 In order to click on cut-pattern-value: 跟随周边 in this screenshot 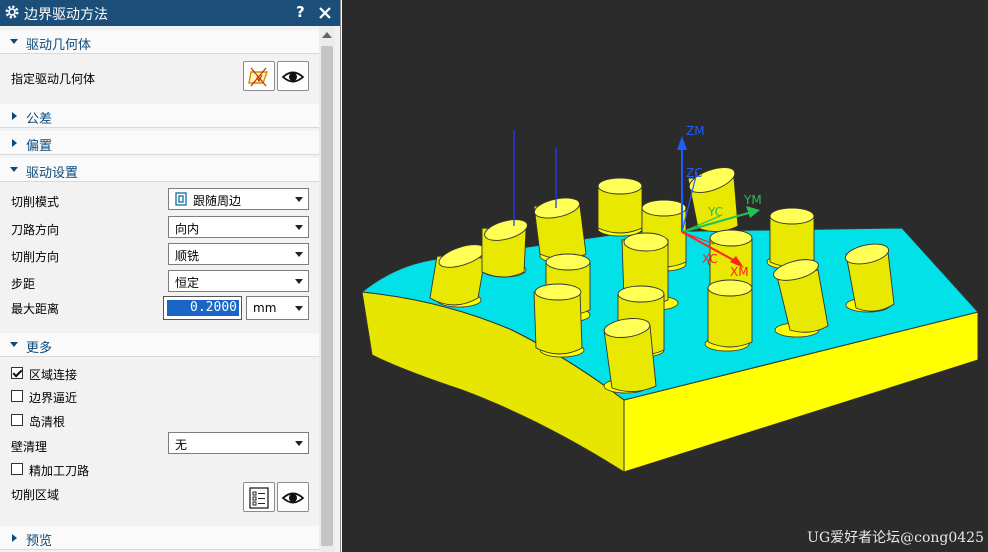, I will do `click(217, 201)`.